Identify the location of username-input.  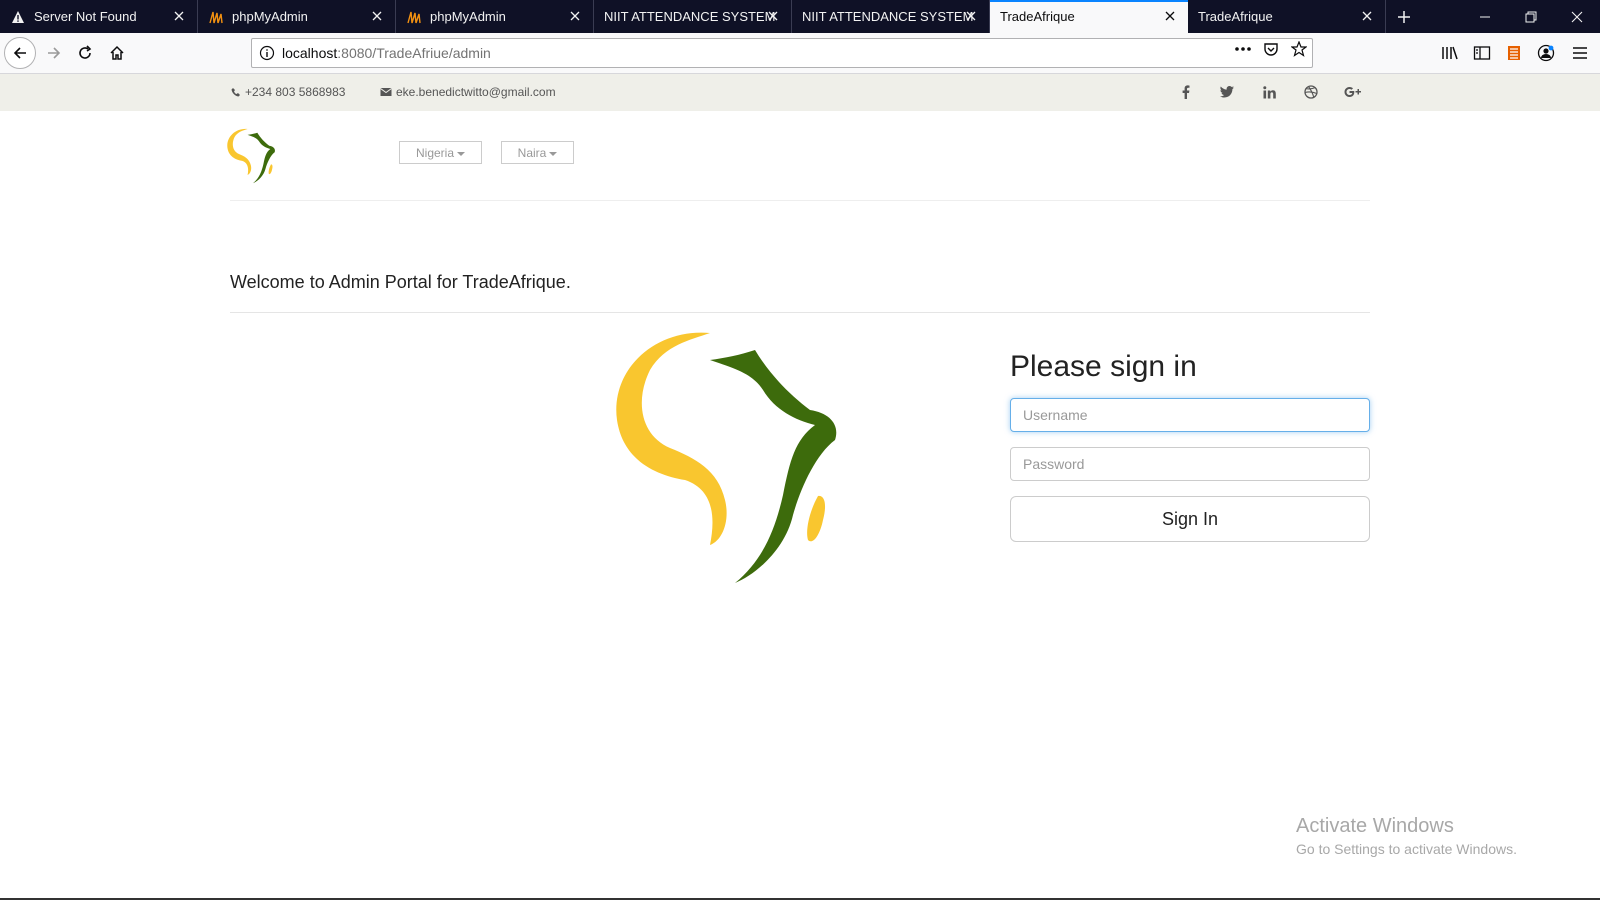
(1190, 415).